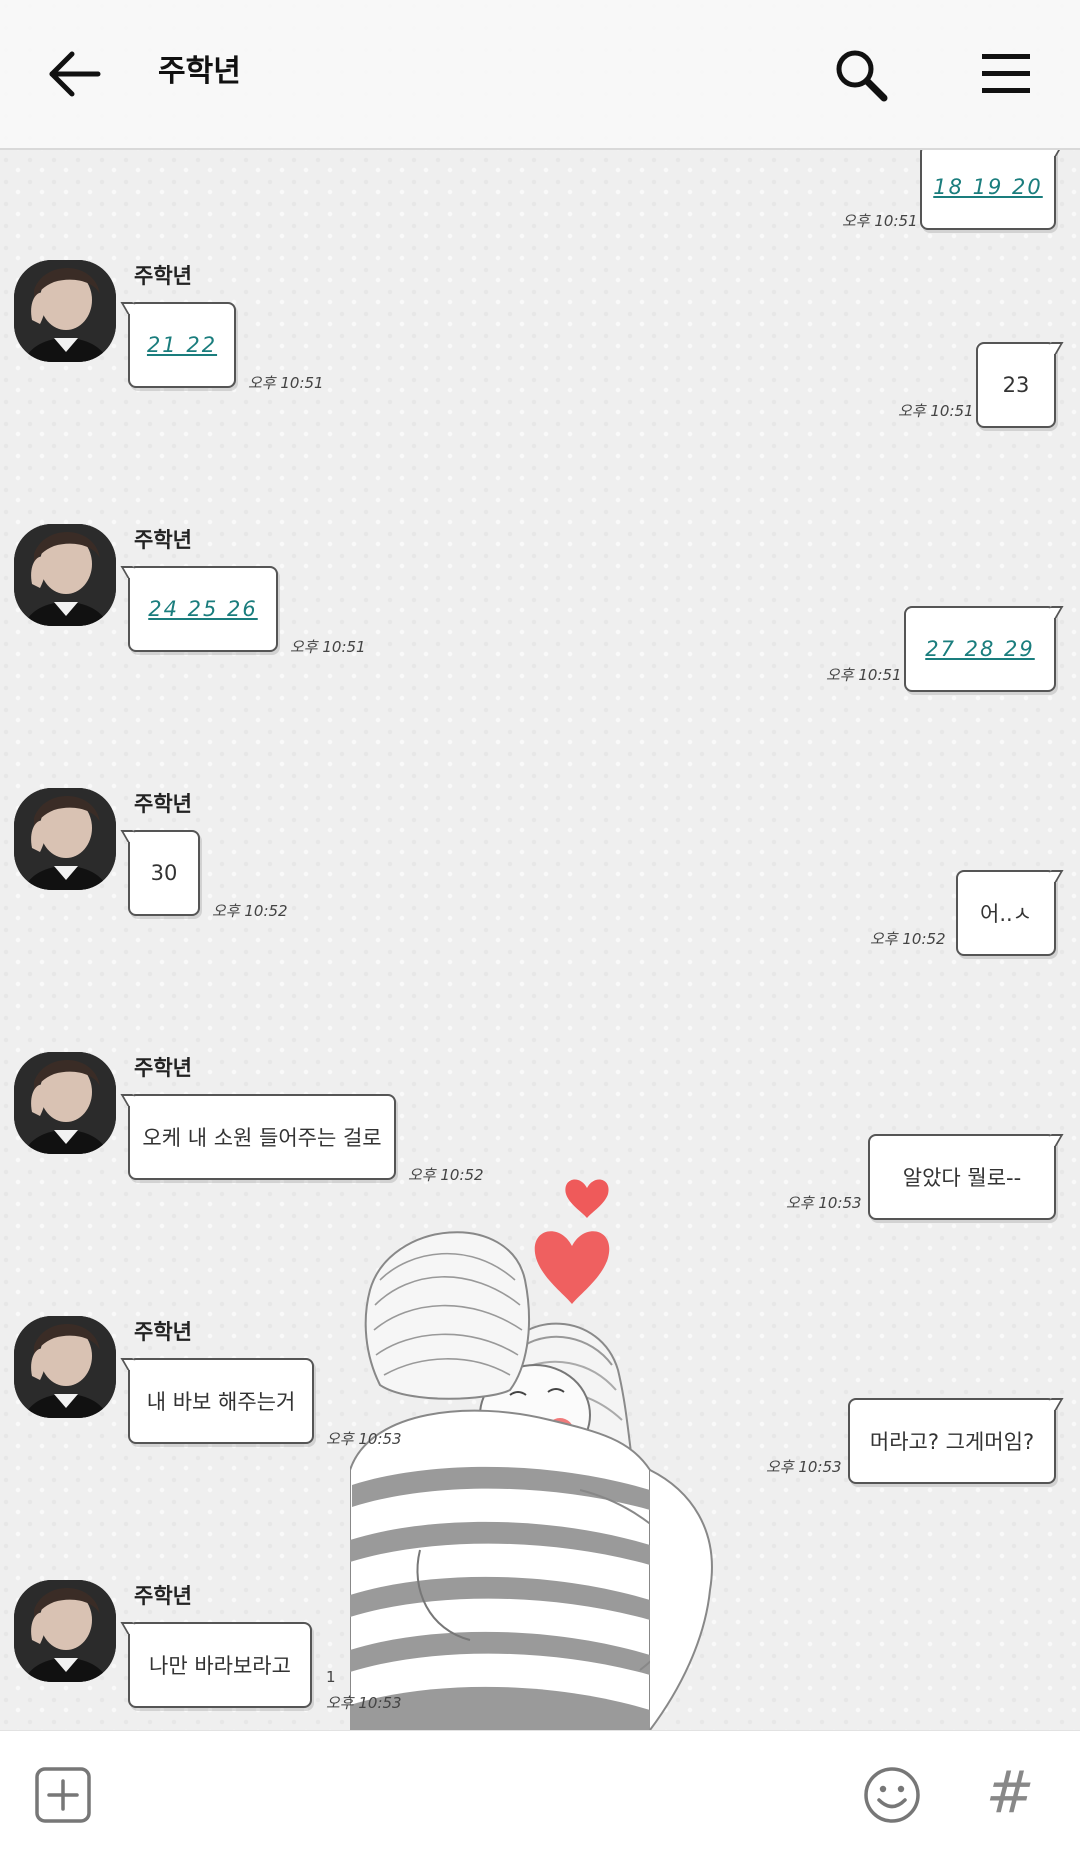  I want to click on unread-count: 1, so click(331, 1677).